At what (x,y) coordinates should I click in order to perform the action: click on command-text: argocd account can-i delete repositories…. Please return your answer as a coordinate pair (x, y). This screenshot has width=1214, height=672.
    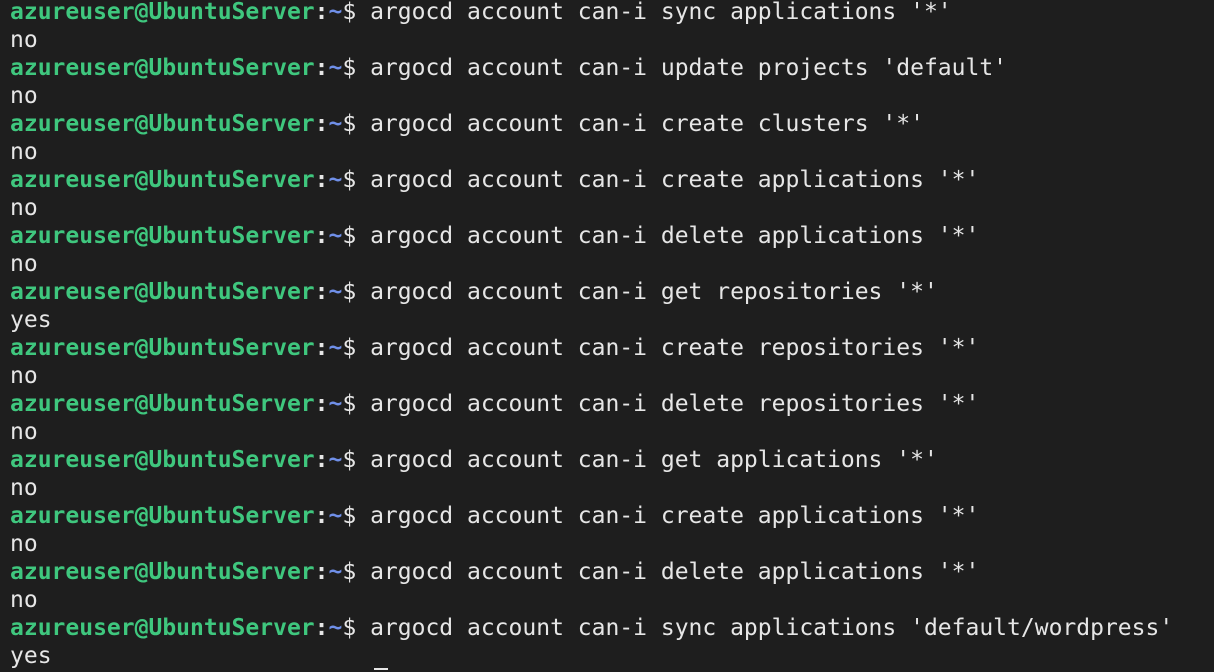
    Looking at the image, I should click on (675, 404).